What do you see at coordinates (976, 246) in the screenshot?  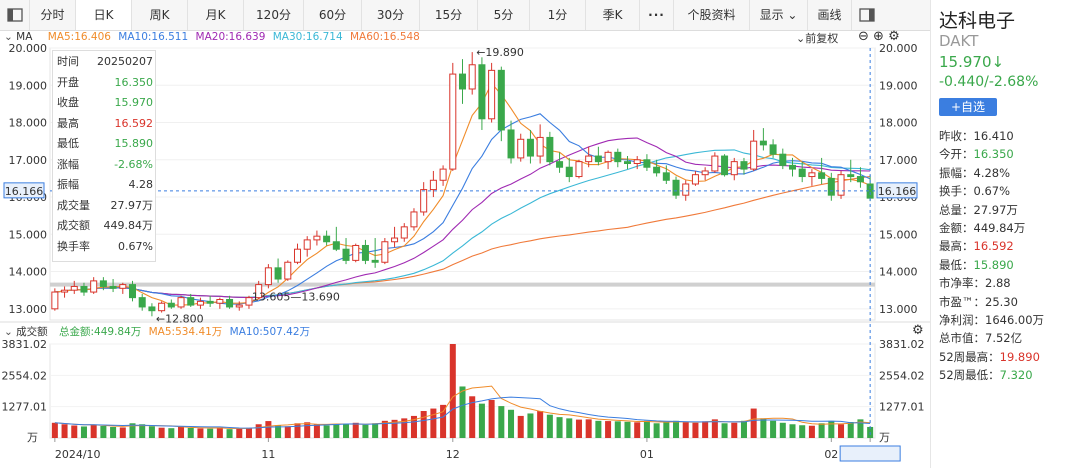 I see `stat-row: 最高：16.592` at bounding box center [976, 246].